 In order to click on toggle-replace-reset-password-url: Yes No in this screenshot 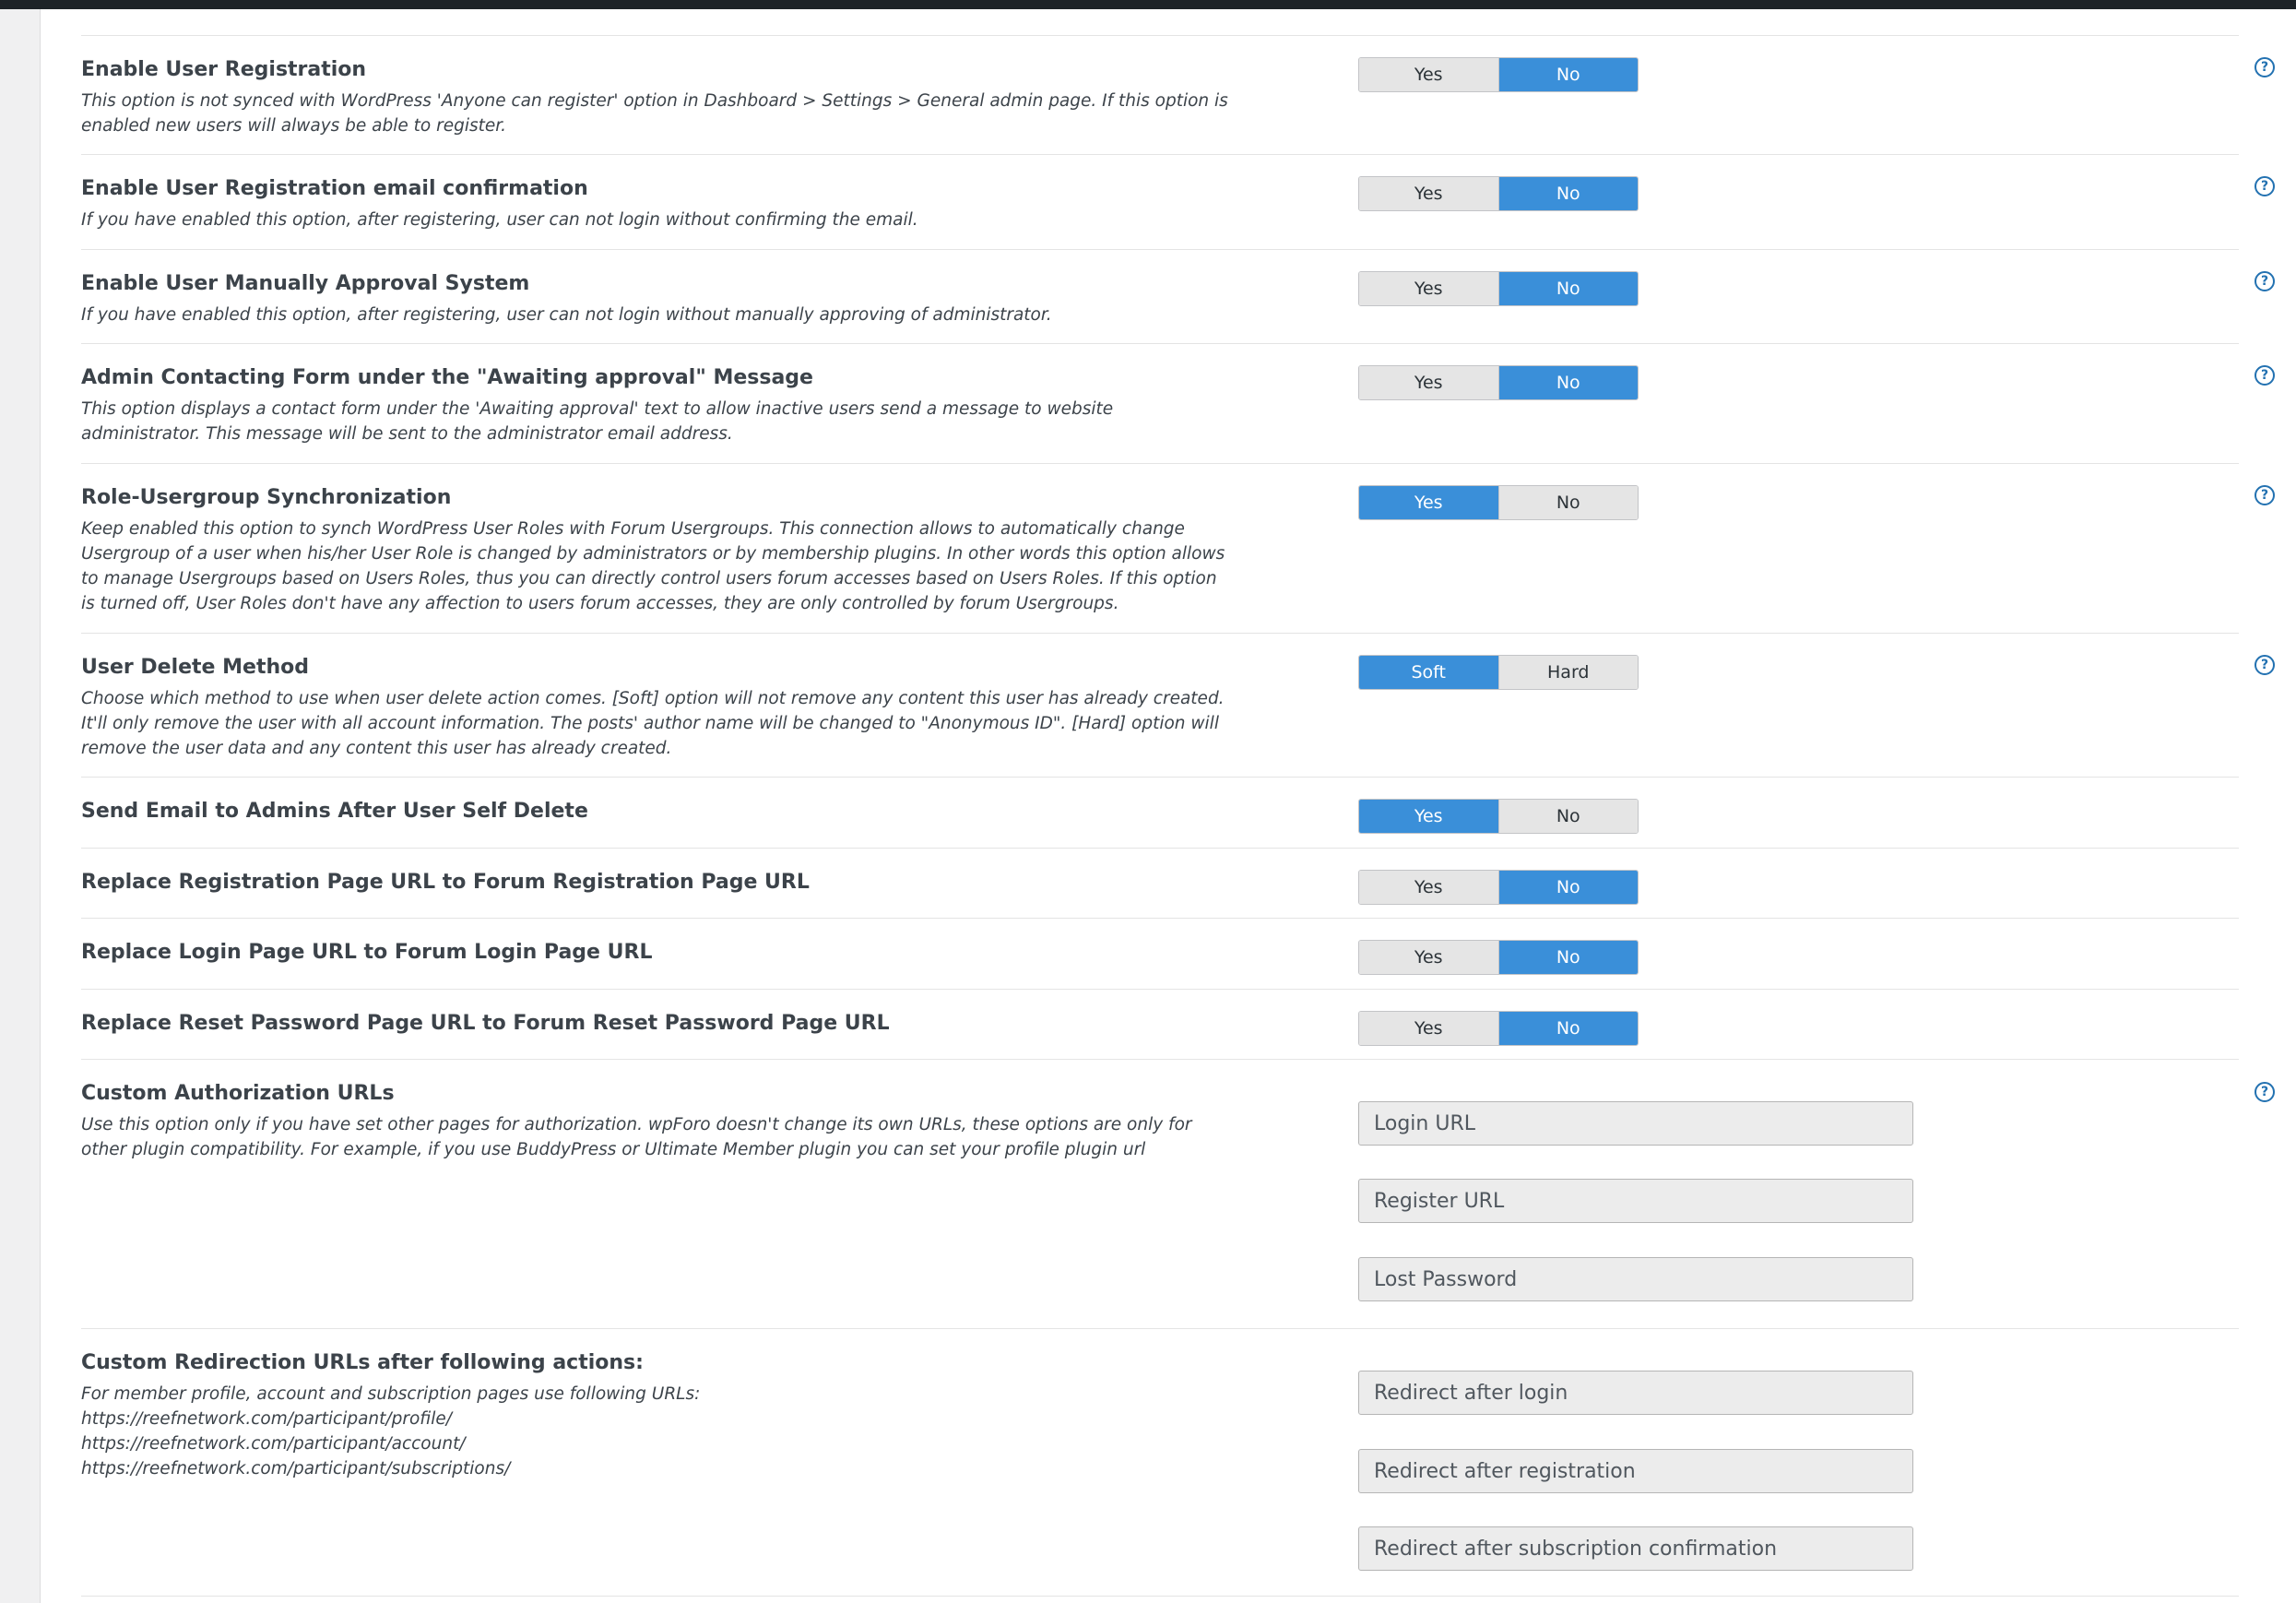, I will do `click(1498, 1028)`.